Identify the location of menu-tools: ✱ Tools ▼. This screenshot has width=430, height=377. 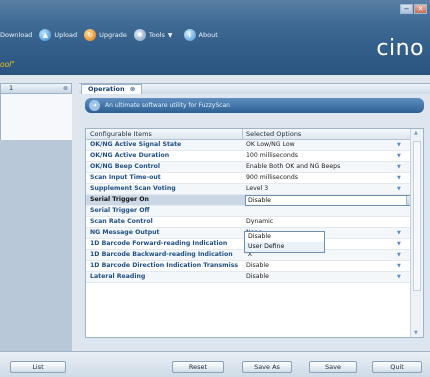
(155, 35).